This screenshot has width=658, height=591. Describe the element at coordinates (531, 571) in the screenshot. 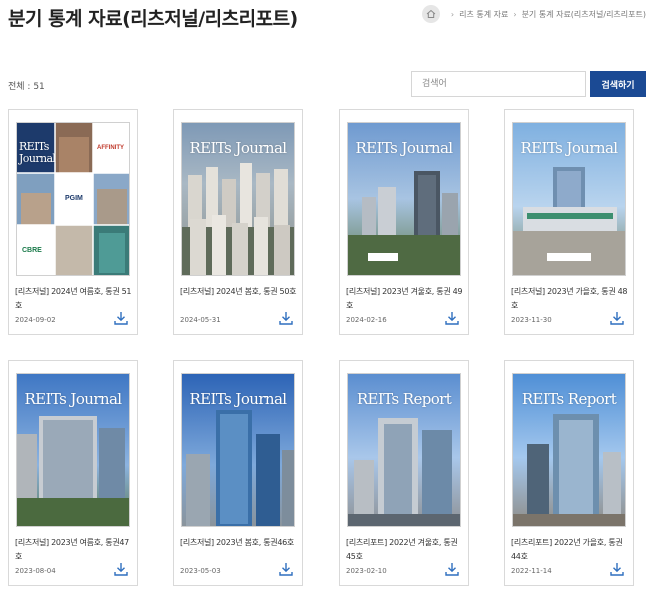

I see `card-date: 2022-11-14` at that location.